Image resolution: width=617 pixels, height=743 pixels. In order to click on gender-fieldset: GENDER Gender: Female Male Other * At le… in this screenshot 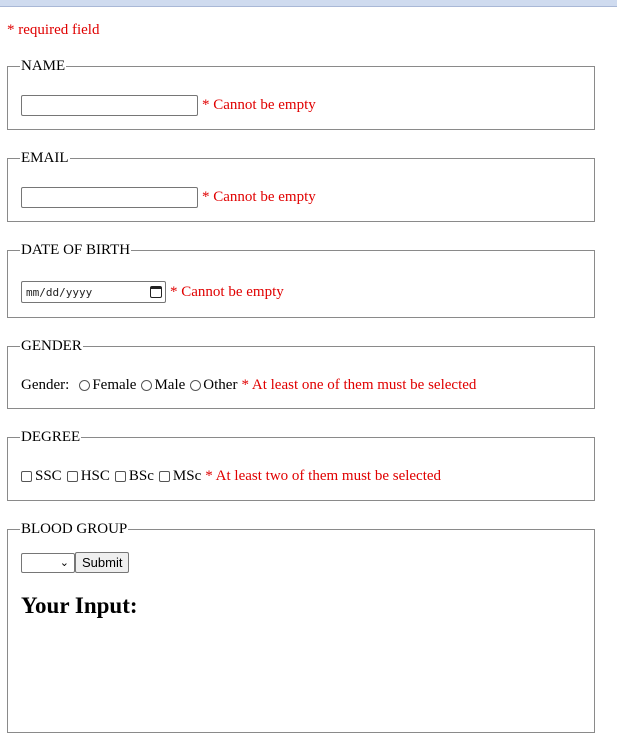, I will do `click(301, 373)`.